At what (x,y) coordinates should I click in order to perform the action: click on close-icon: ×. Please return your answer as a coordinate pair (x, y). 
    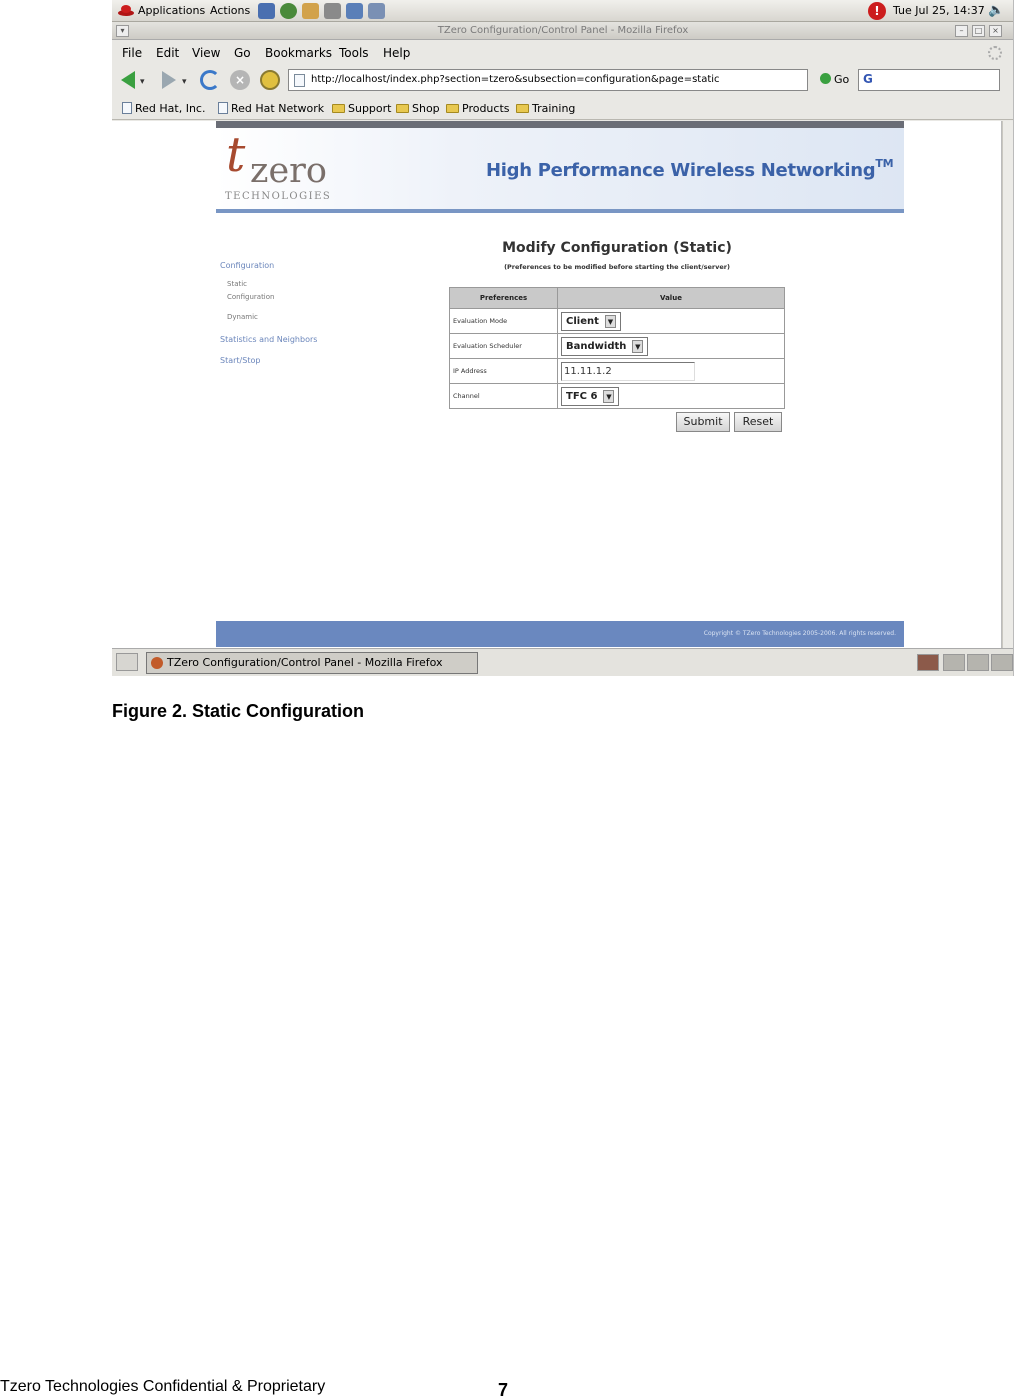
    Looking at the image, I should click on (995, 31).